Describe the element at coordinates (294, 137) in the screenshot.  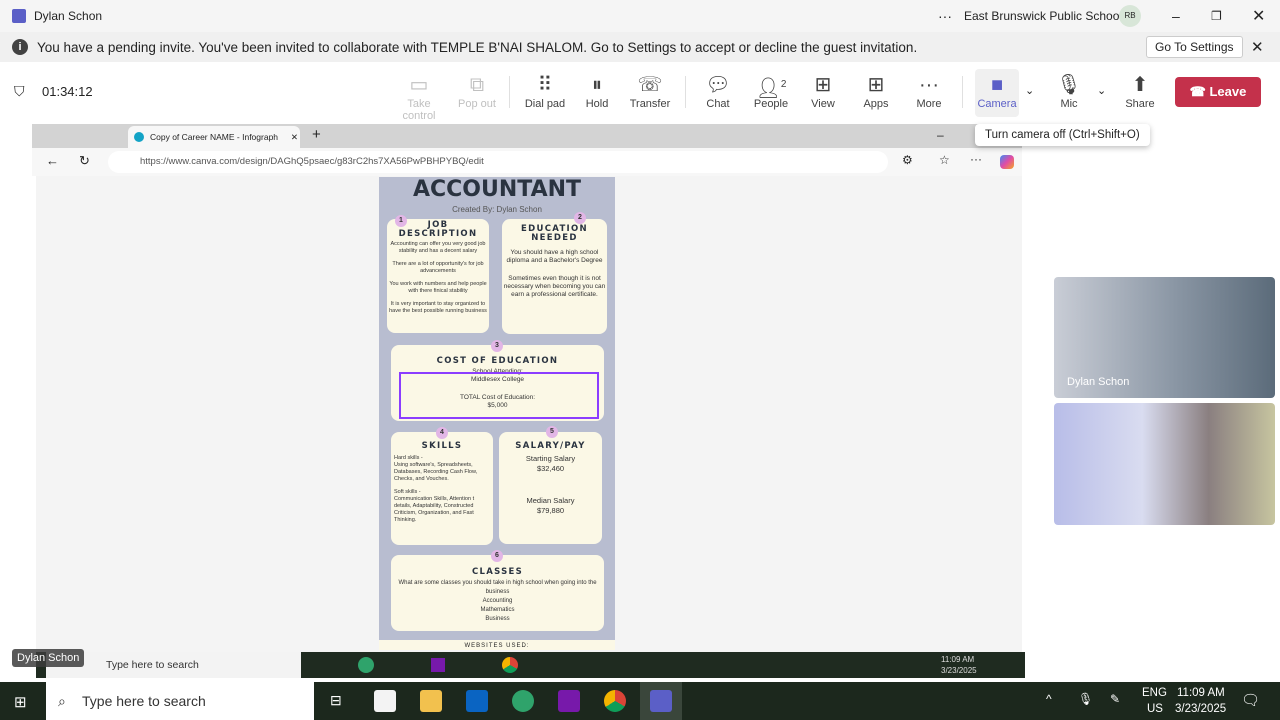
I see `close-tab-icon: ✕` at that location.